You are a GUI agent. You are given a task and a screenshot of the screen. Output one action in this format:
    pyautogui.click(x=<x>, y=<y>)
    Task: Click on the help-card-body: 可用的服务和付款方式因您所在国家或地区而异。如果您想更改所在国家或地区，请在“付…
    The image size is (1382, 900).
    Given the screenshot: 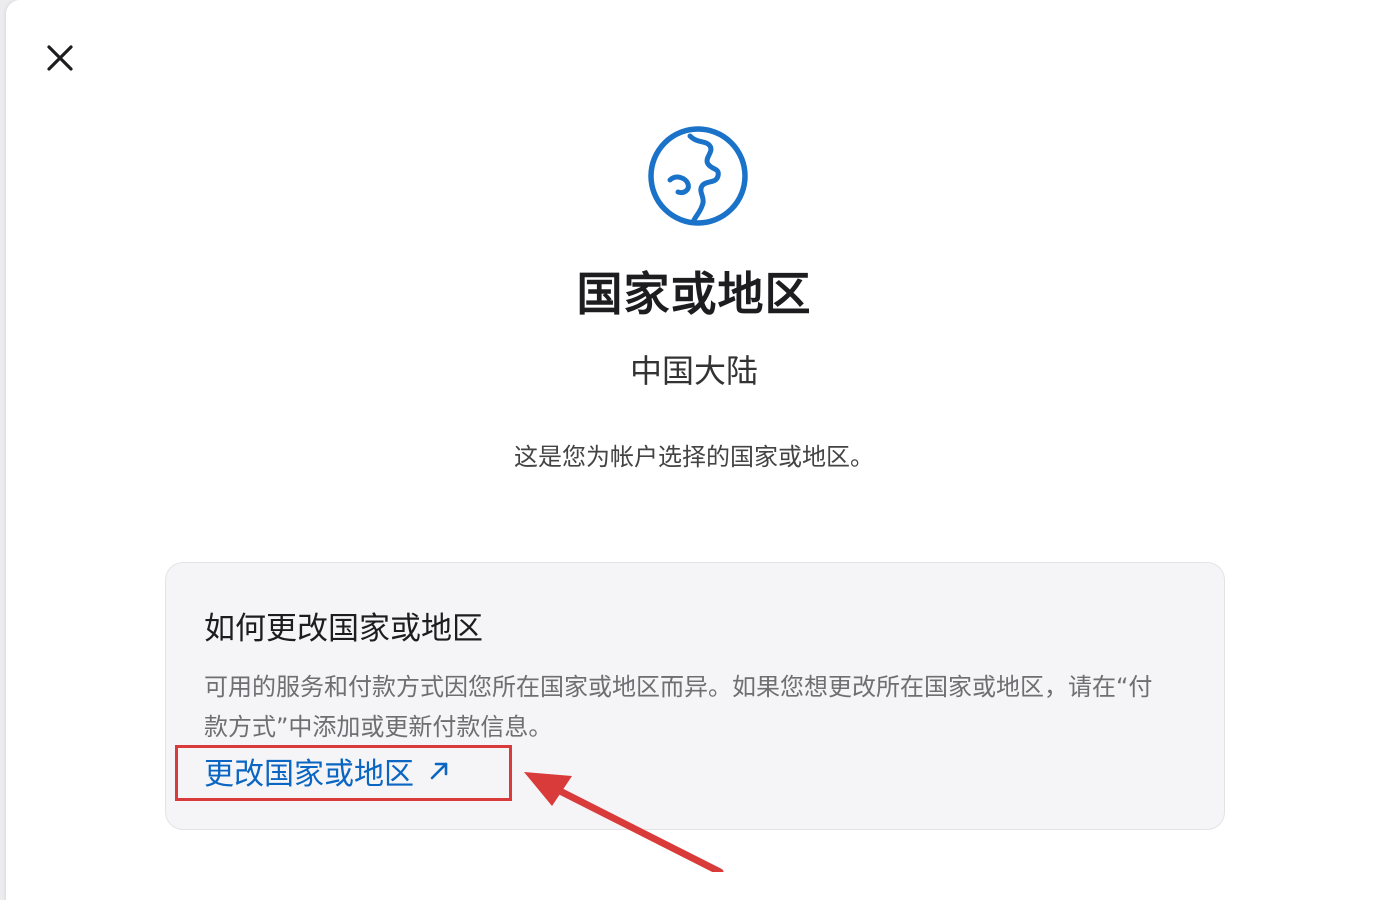 What is the action you would take?
    pyautogui.click(x=678, y=707)
    